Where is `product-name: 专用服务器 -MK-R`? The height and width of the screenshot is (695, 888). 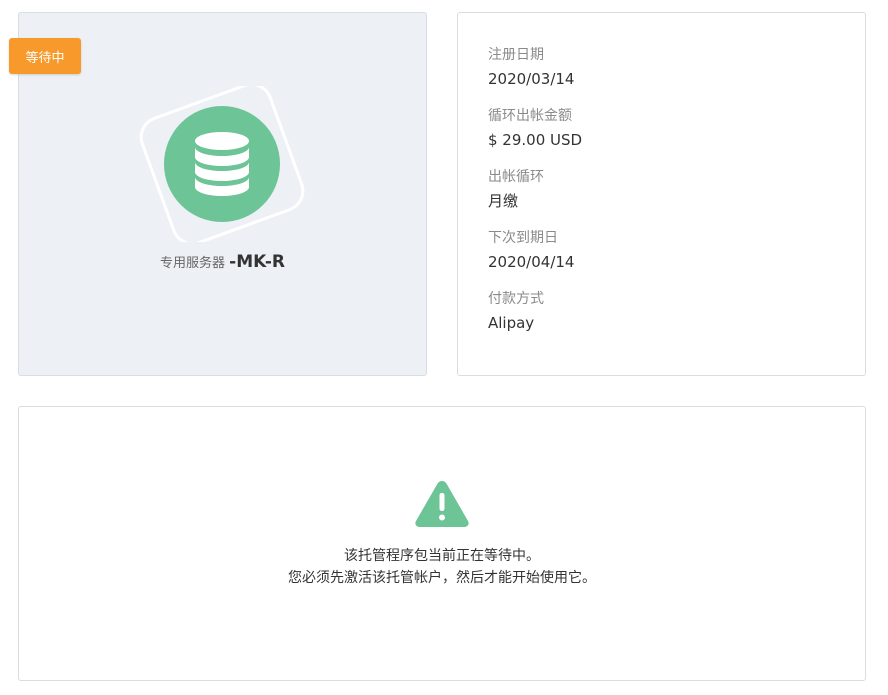 product-name: 专用服务器 -MK-R is located at coordinates (222, 262).